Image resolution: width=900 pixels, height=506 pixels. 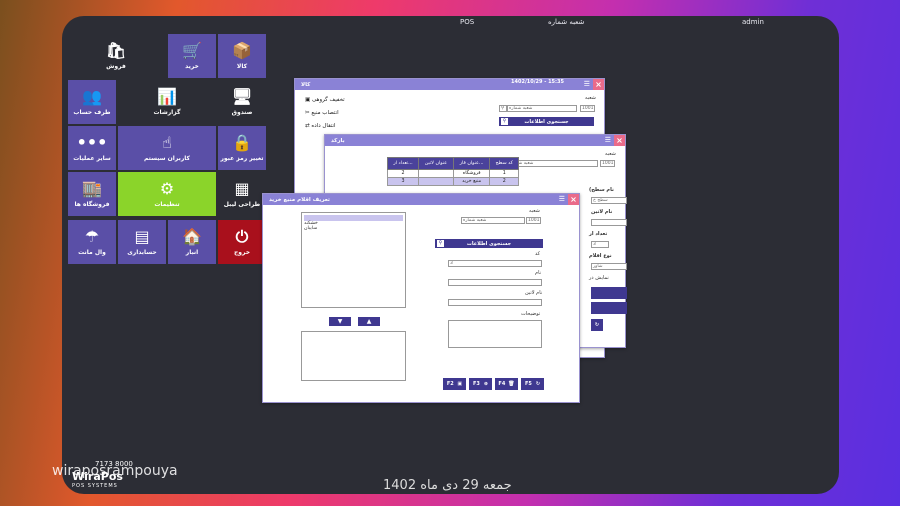 I want to click on code-field: 3, so click(x=495, y=263).